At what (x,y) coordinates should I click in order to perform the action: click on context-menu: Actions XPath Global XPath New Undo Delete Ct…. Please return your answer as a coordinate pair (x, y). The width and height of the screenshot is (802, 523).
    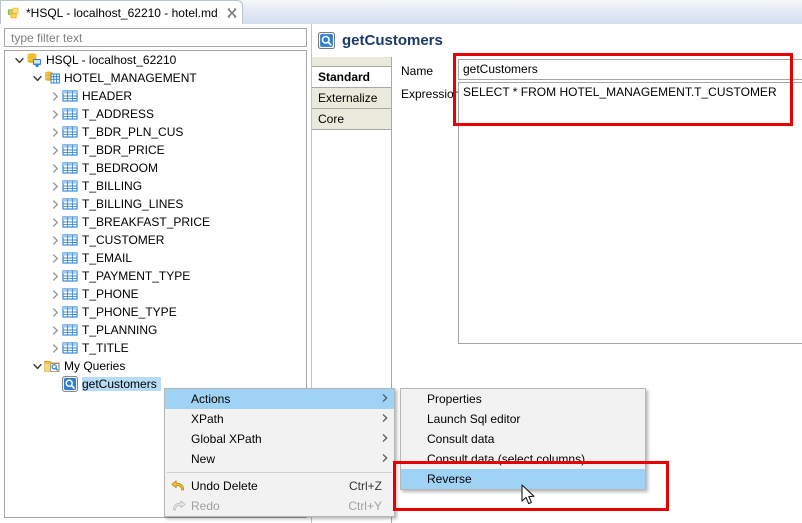
    Looking at the image, I should click on (279, 452).